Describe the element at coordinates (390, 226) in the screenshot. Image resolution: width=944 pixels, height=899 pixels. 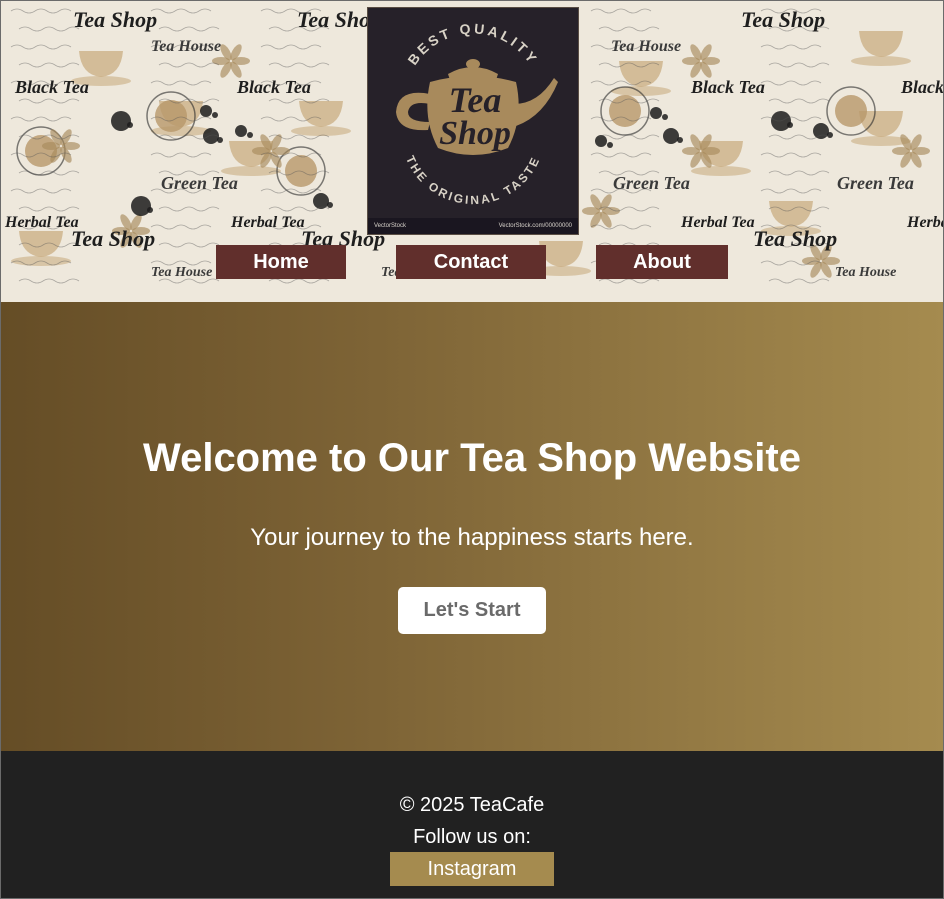
I see `logo-credit-left: VectorStock` at that location.